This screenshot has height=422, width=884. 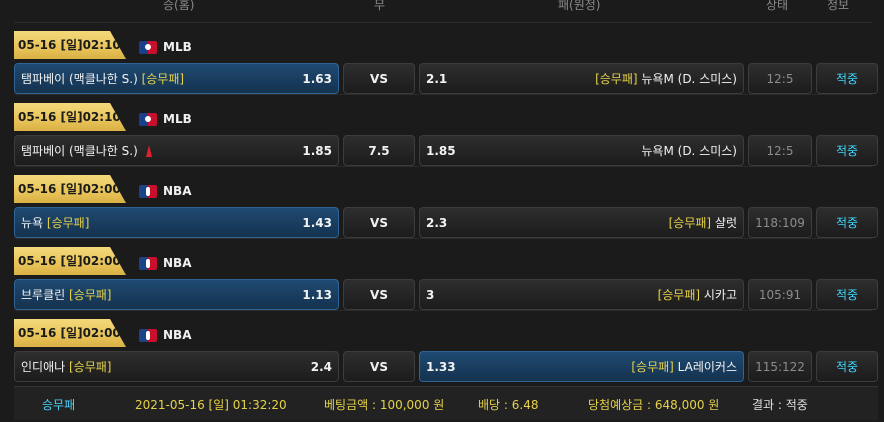 What do you see at coordinates (148, 150) in the screenshot?
I see `red-up-arrow-icon` at bounding box center [148, 150].